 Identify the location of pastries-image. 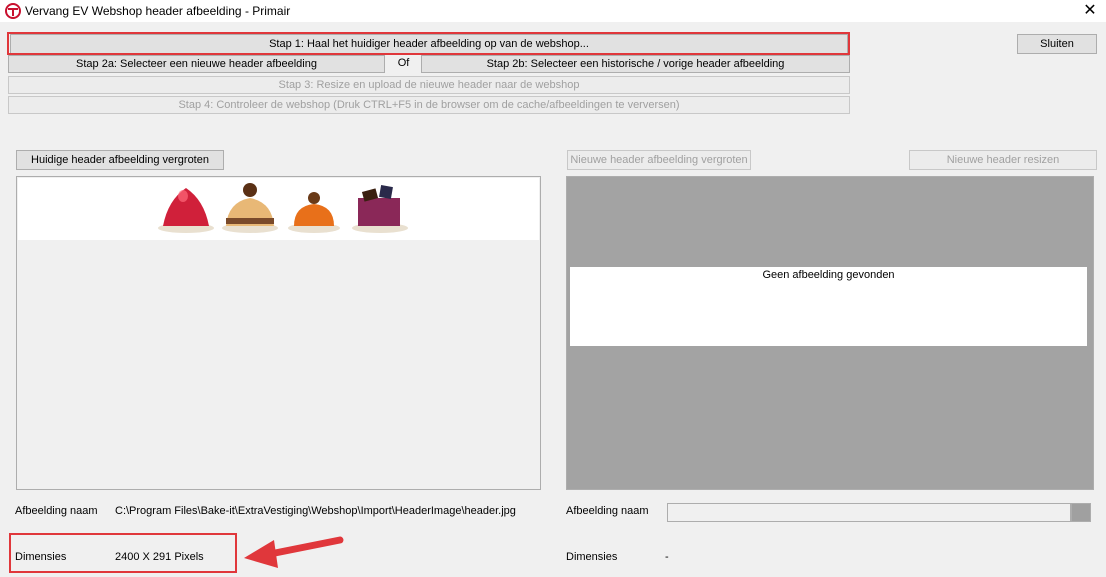
(278, 209).